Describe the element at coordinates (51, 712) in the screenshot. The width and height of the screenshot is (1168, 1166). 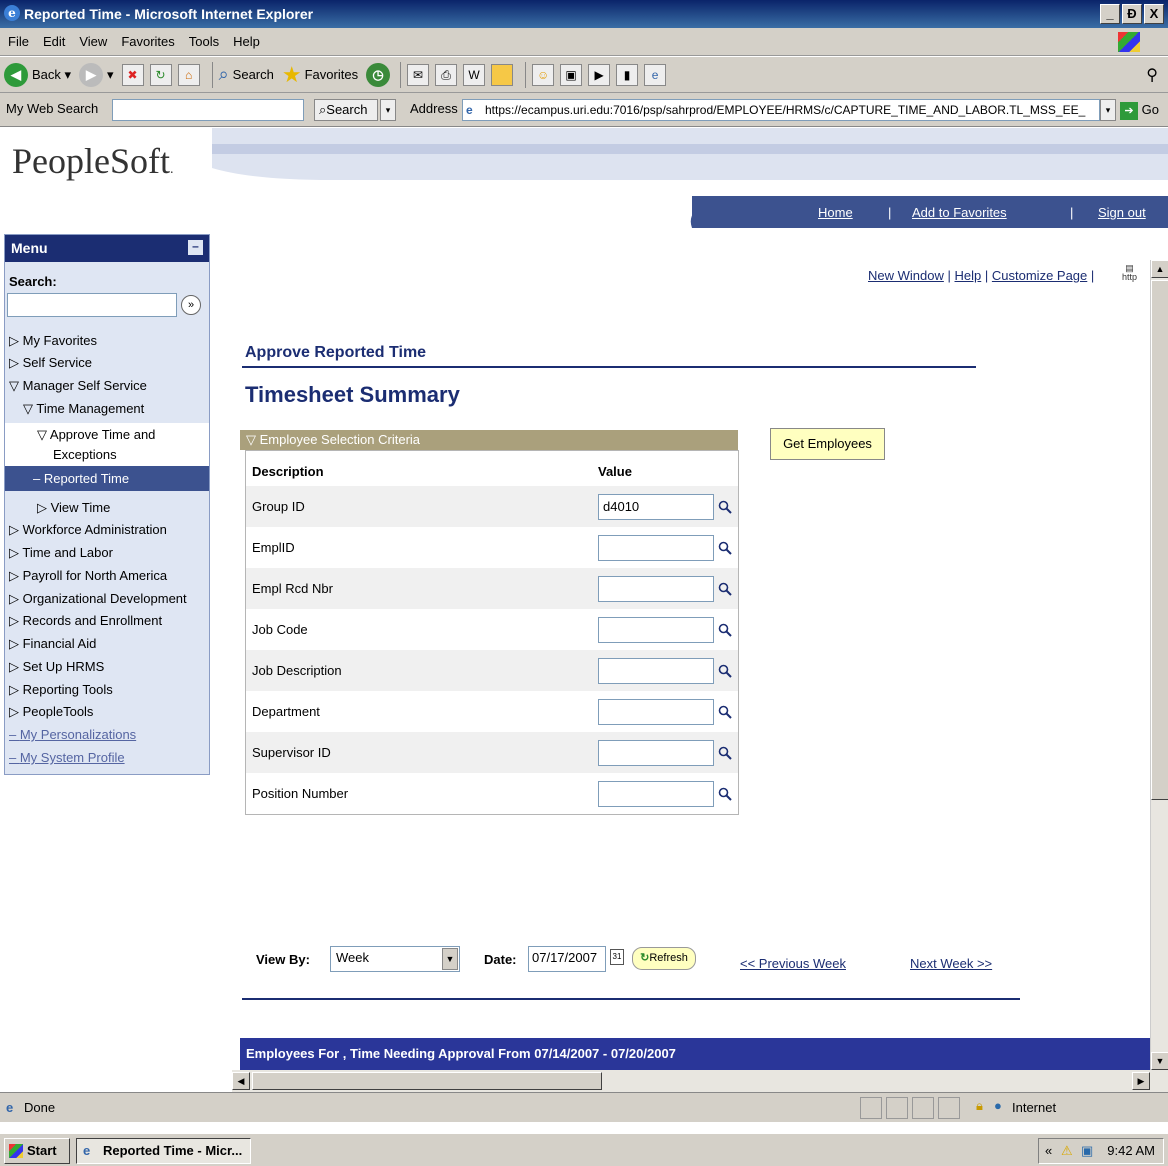
I see `menu-item-peopletools: ▷ PeopleTools` at that location.